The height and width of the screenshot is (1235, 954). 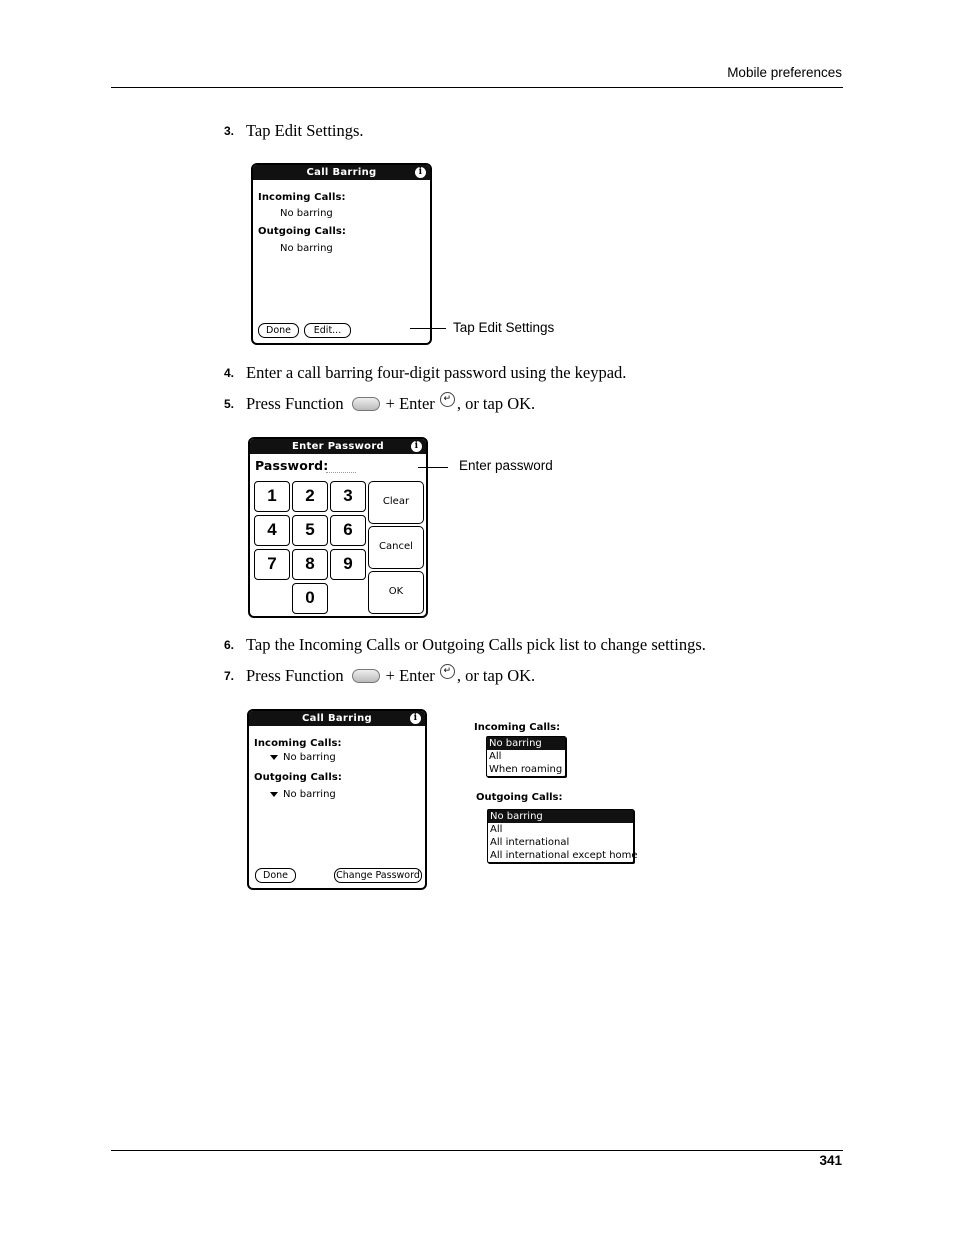 I want to click on outgoing-picklist-label: Outgoing Calls:, so click(x=519, y=797).